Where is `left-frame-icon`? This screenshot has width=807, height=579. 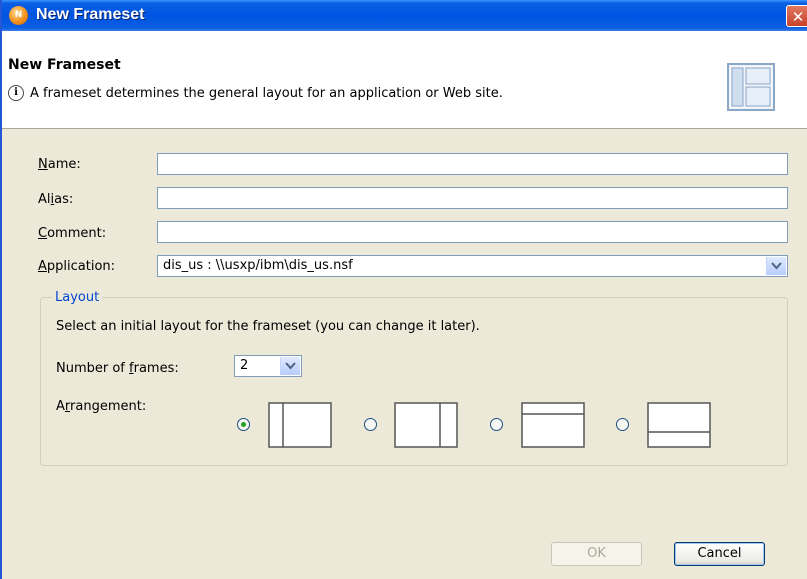
left-frame-icon is located at coordinates (300, 425).